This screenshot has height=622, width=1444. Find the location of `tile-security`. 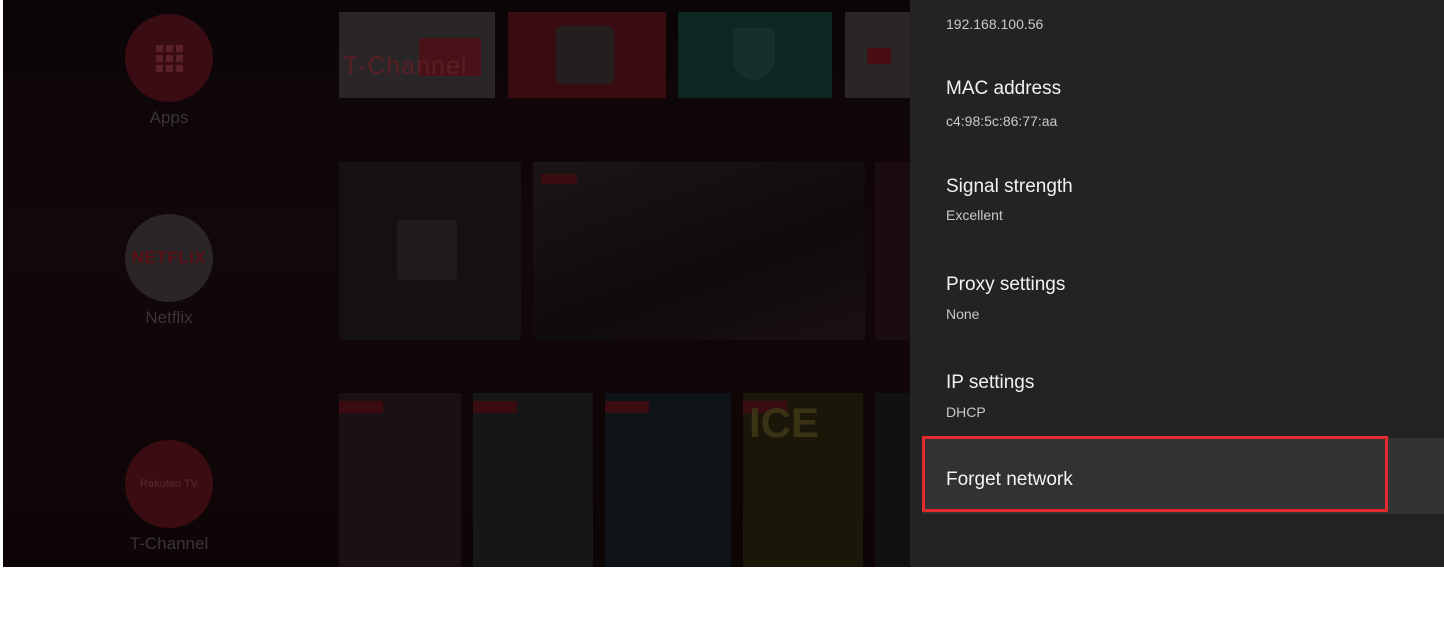

tile-security is located at coordinates (755, 55).